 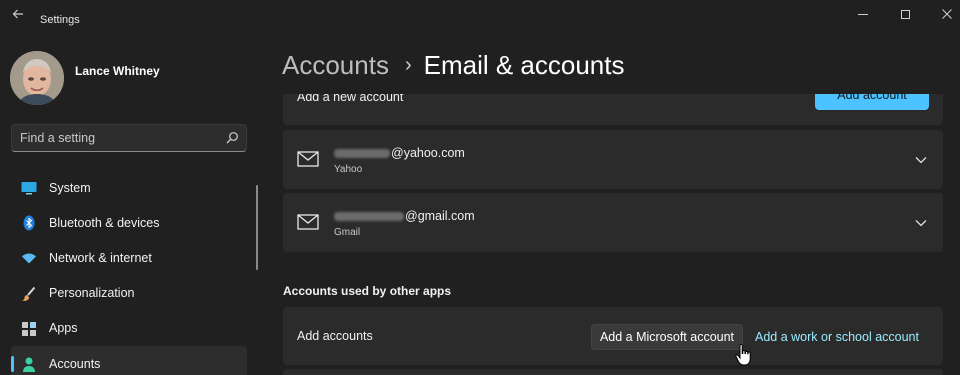 I want to click on user-photo, so click(x=37, y=78).